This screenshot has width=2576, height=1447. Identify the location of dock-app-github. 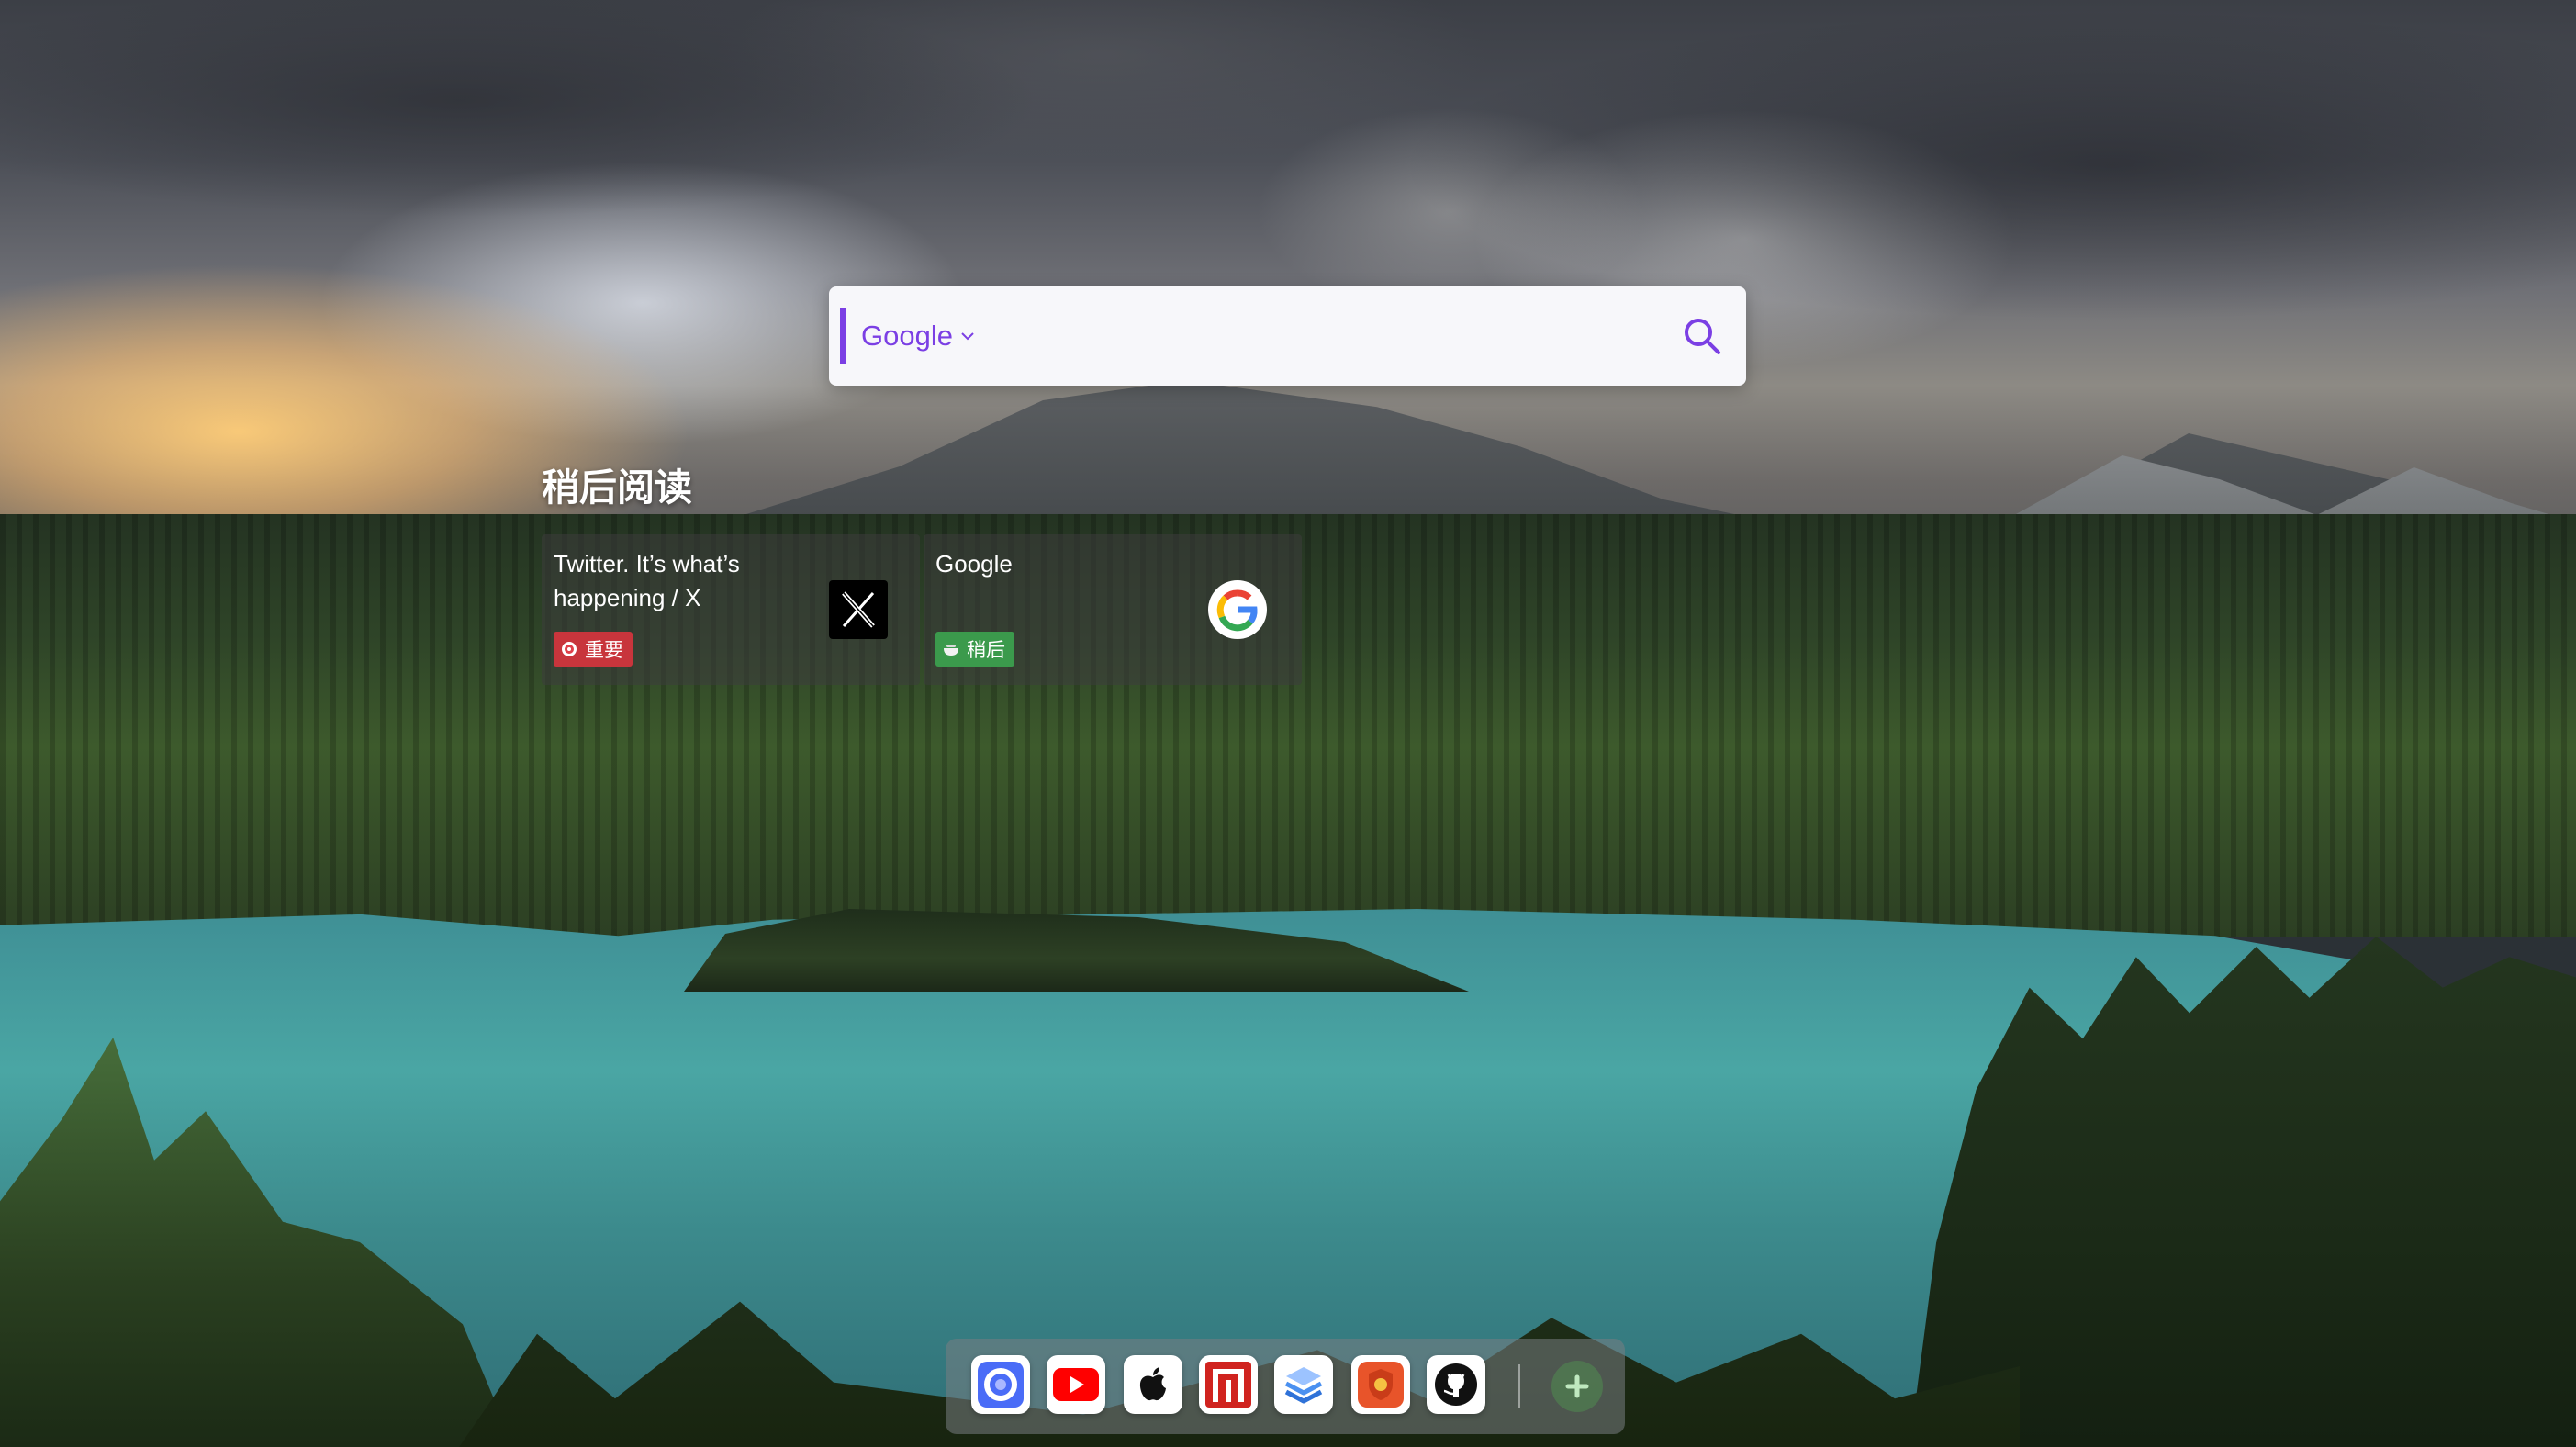
(1456, 1384).